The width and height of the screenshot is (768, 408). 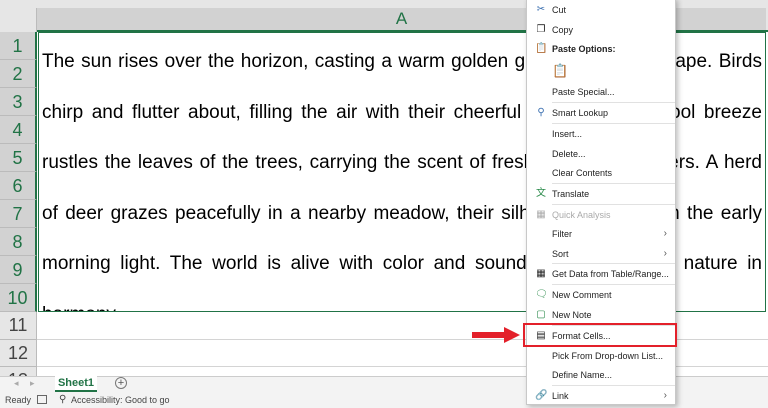 I want to click on menu-sort: Sort ›, so click(x=601, y=254).